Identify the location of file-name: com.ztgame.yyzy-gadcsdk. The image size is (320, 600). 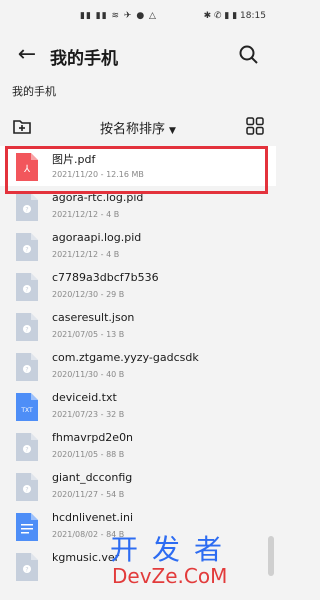
(125, 357).